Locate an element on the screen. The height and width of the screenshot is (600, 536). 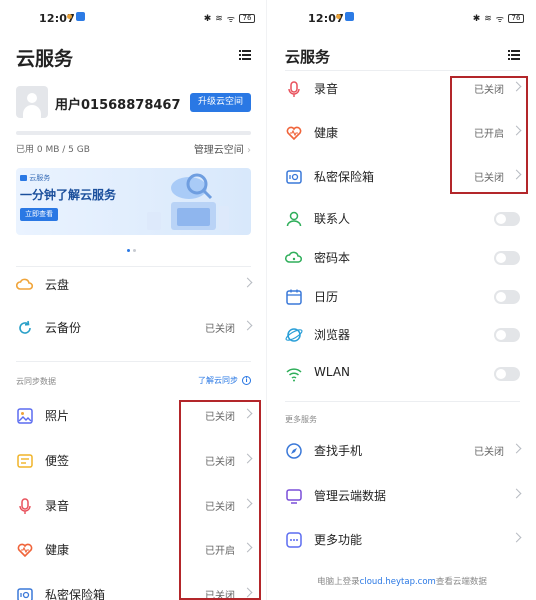
more-icon is located at coordinates (294, 540).